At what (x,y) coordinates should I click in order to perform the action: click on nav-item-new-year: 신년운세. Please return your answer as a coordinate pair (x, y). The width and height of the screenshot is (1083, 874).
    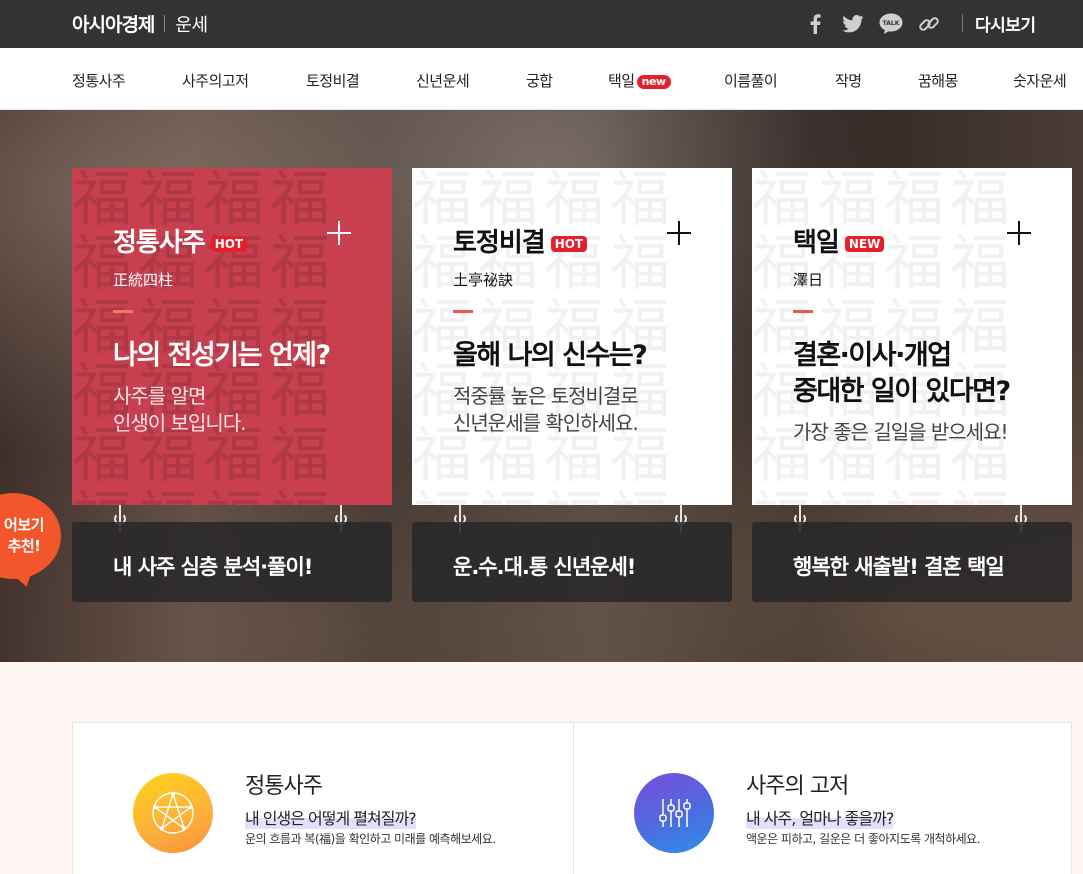
    Looking at the image, I should click on (443, 80).